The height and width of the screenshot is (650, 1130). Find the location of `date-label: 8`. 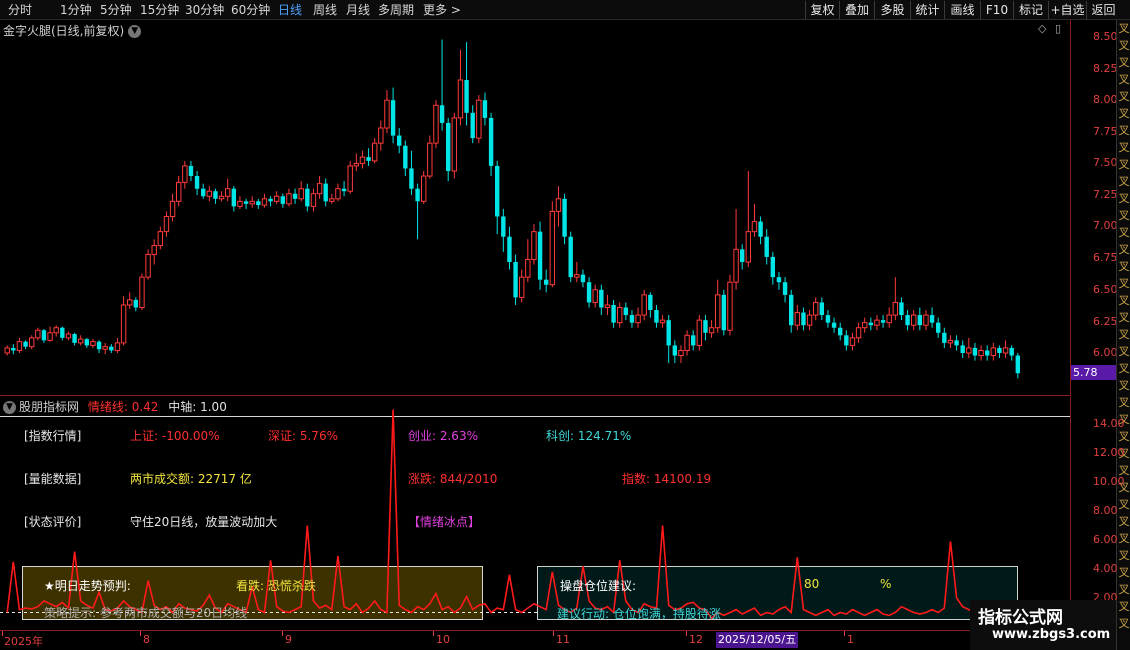

date-label: 8 is located at coordinates (146, 639).